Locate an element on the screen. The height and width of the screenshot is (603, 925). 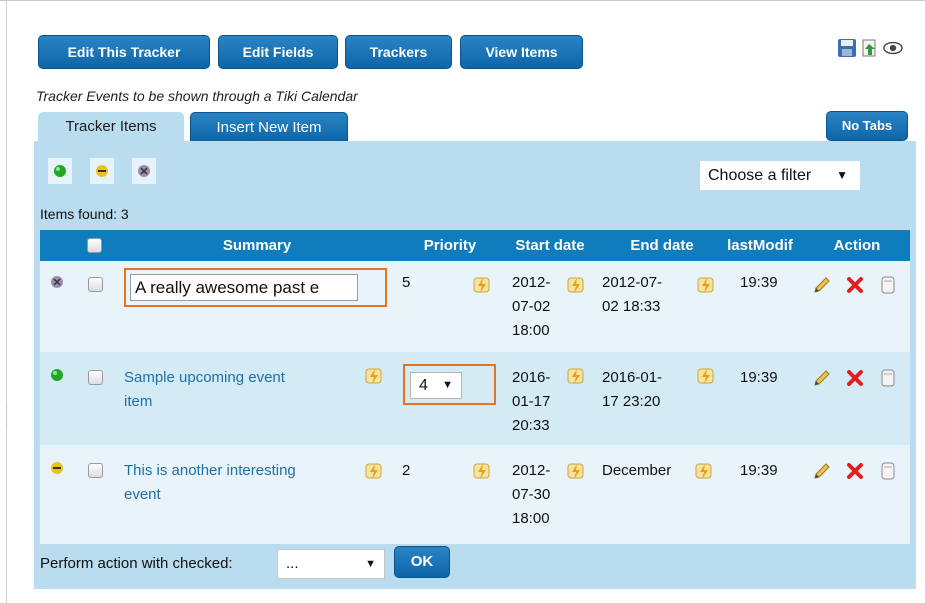
items-found-count: Items found: 3 is located at coordinates (84, 214).